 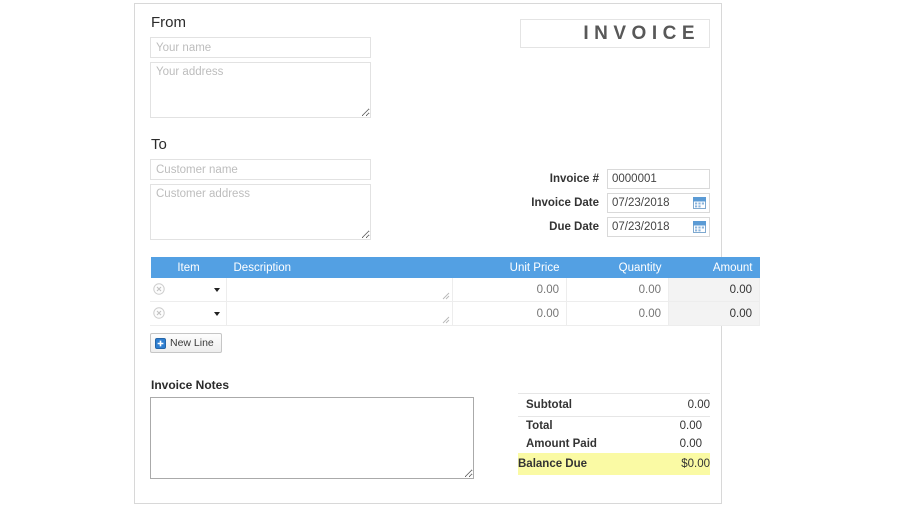 What do you see at coordinates (430, 188) in the screenshot?
I see `to-section: To Invoice # Invoice Date` at bounding box center [430, 188].